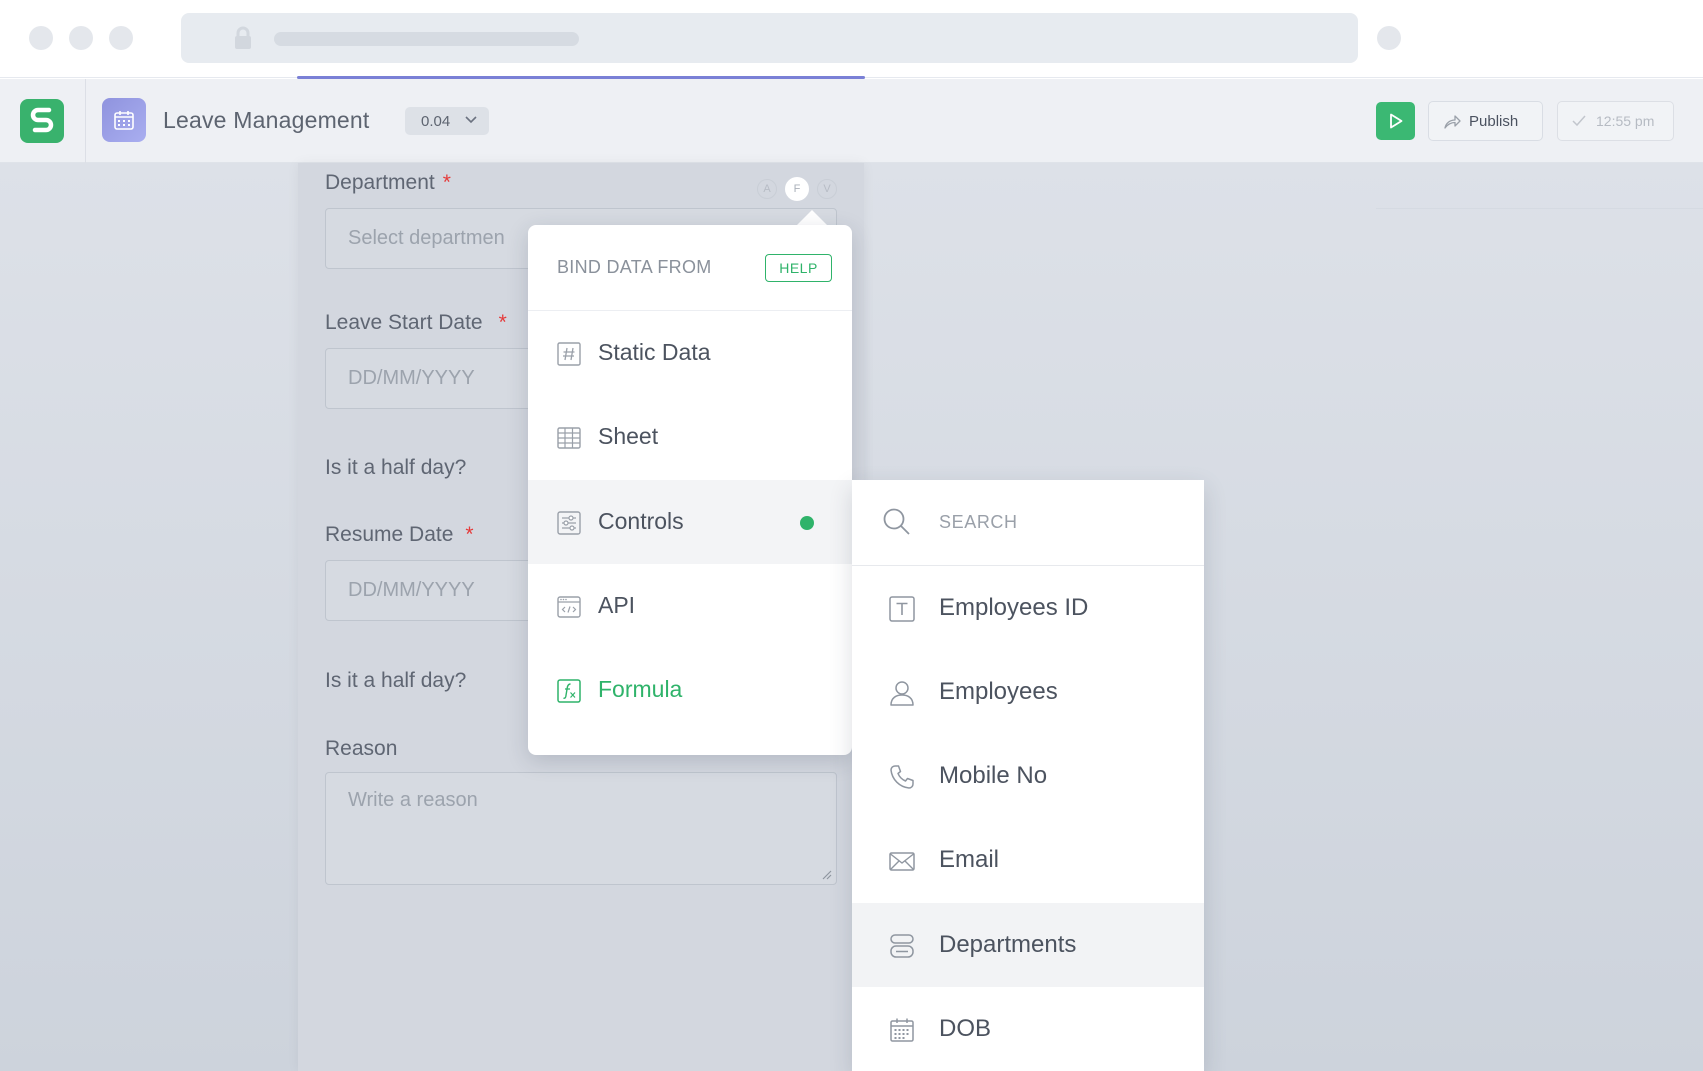  I want to click on control-item-label: Employees ID, so click(1014, 607).